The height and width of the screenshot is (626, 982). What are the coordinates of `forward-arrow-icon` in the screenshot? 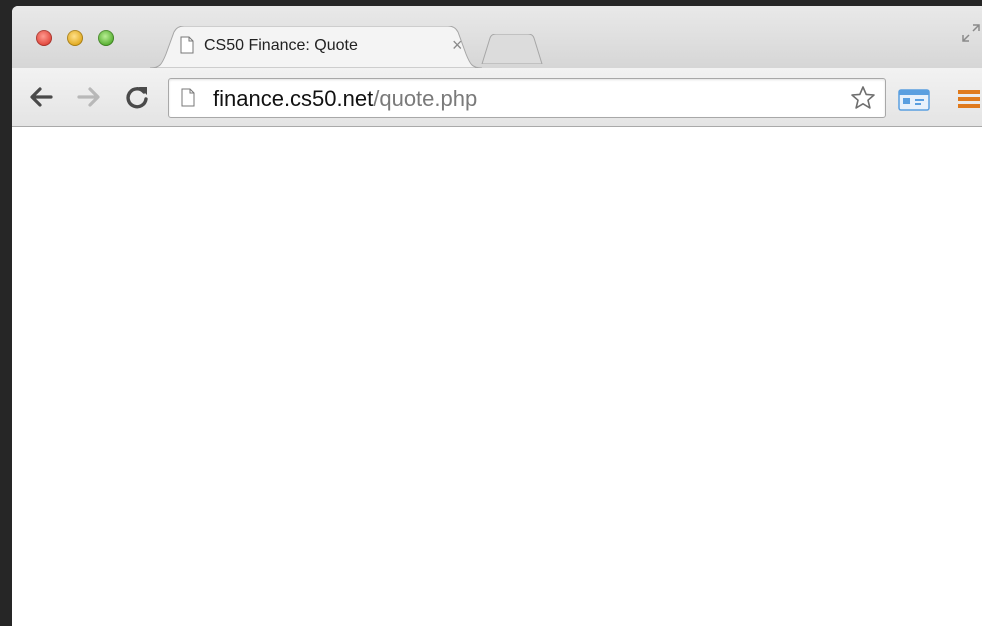 It's located at (89, 97).